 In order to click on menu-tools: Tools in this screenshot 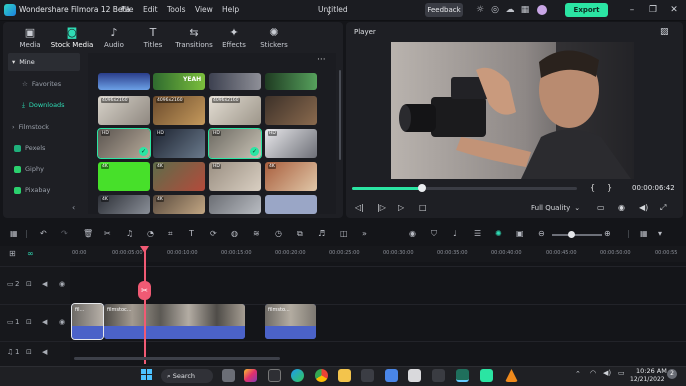, I will do `click(176, 9)`.